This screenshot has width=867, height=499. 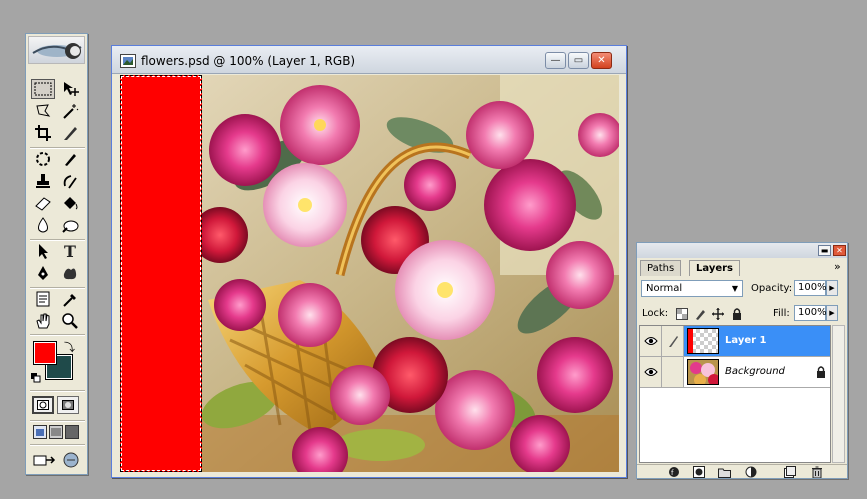 I want to click on fill-value: 100%, so click(x=812, y=312).